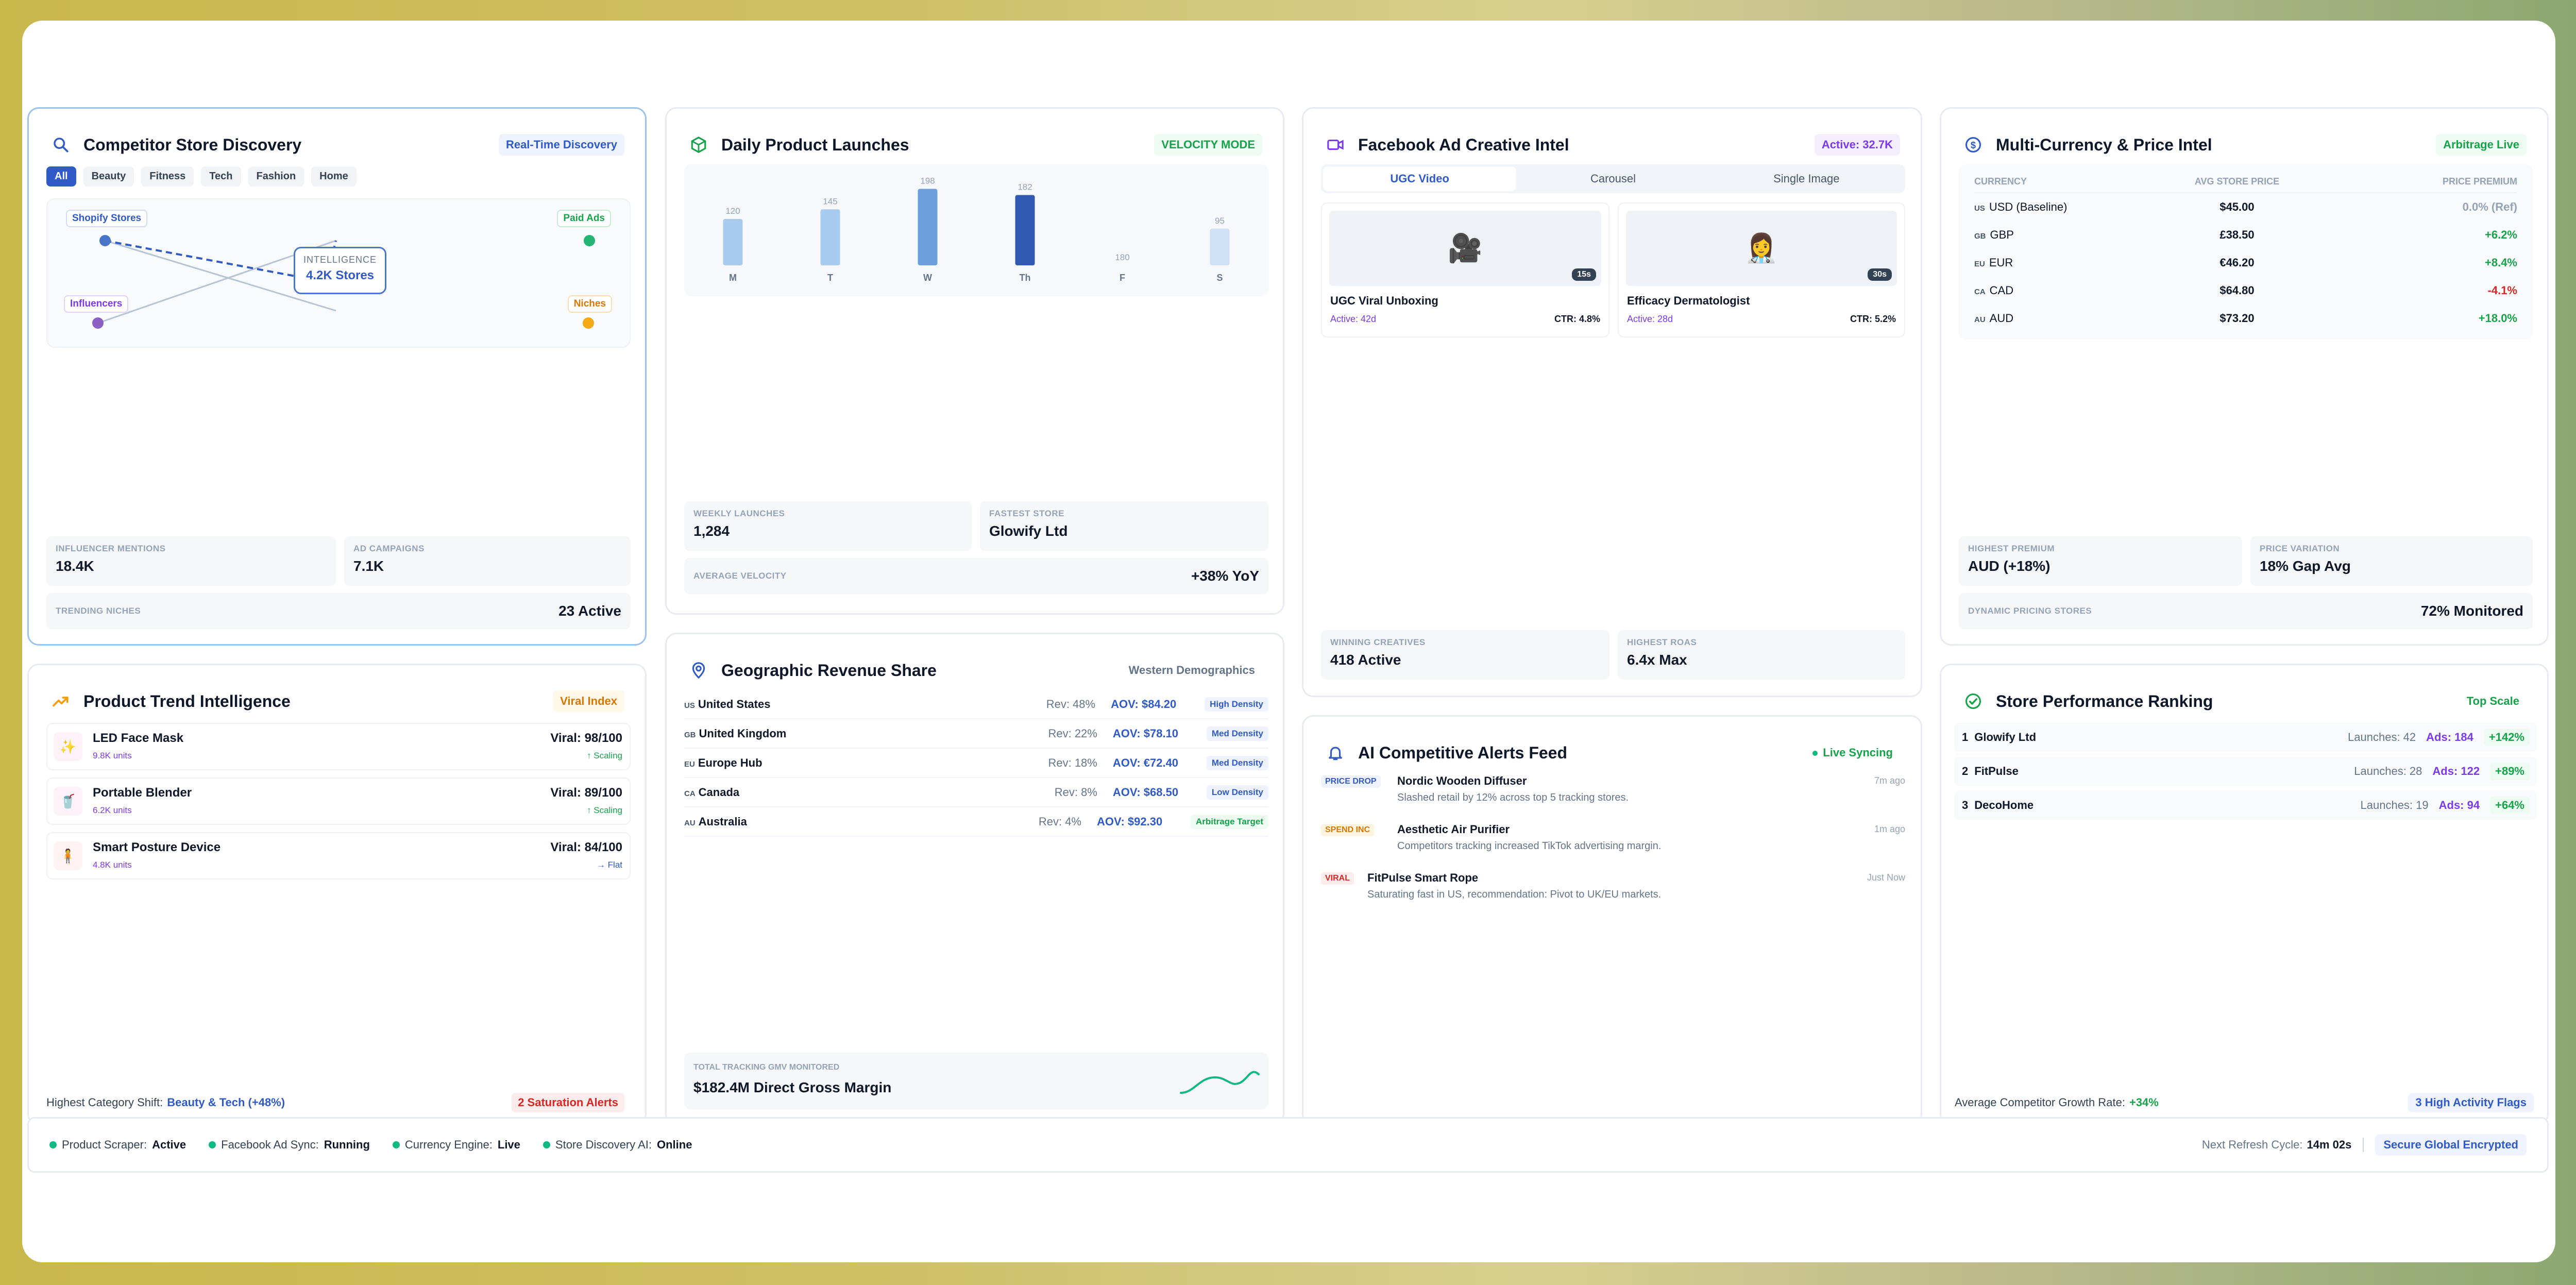  I want to click on duration-badge: 15s, so click(1584, 274).